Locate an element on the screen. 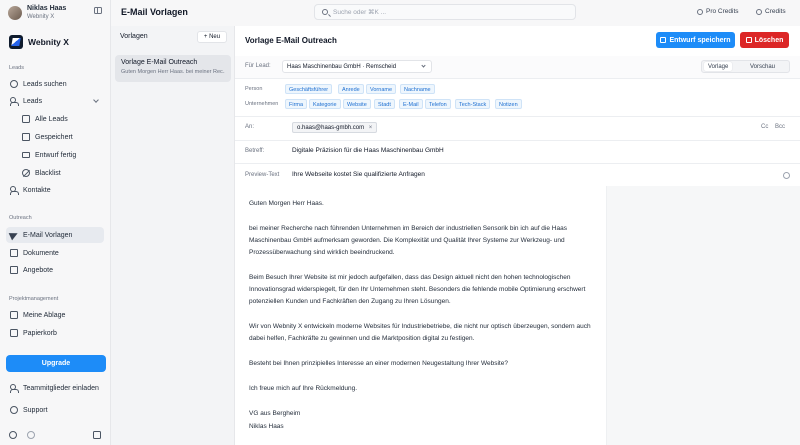  pro-credits-link: Pro Credits is located at coordinates (718, 11).